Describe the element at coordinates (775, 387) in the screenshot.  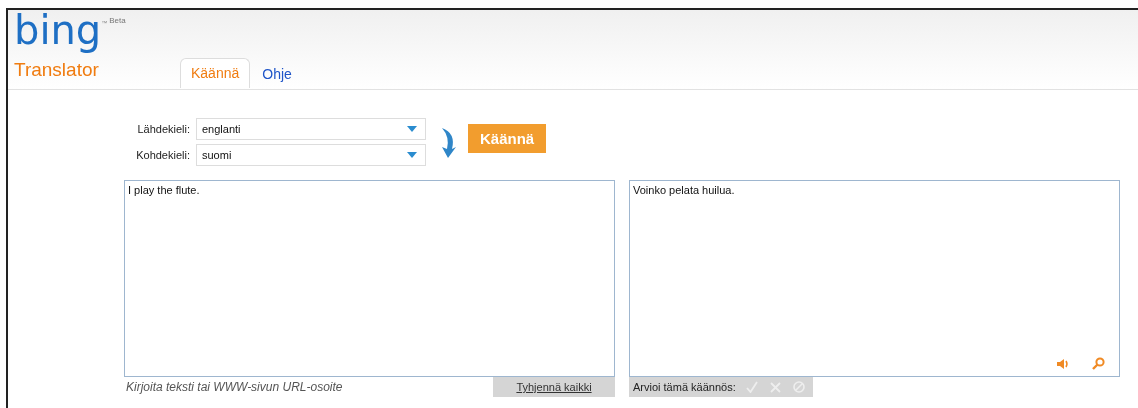
I see `close-icon` at that location.